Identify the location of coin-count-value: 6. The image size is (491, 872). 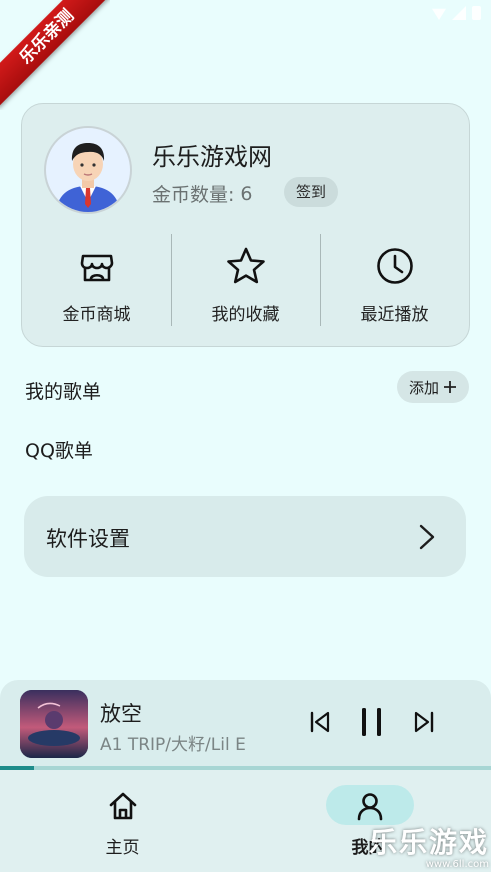
(246, 193).